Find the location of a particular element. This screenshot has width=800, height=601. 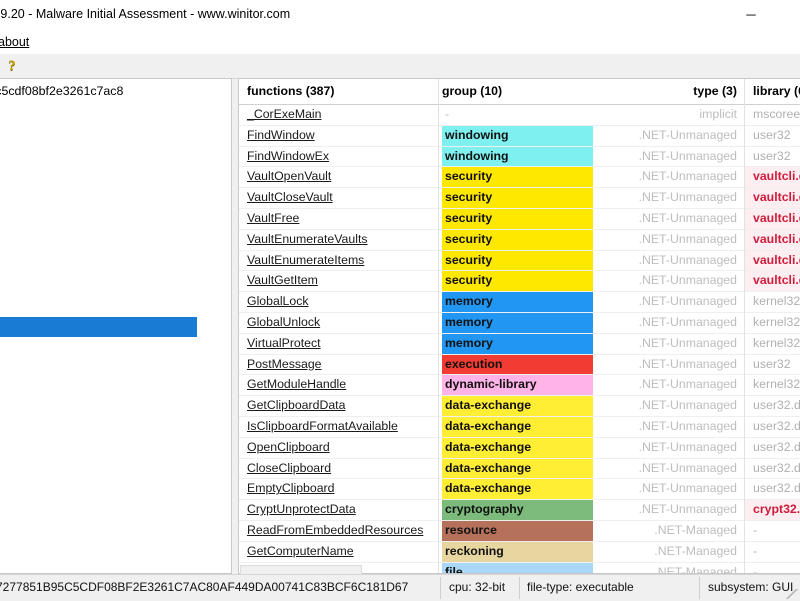

table-row: _CorExeMain - implicit mscoree.d is located at coordinates (519, 115).